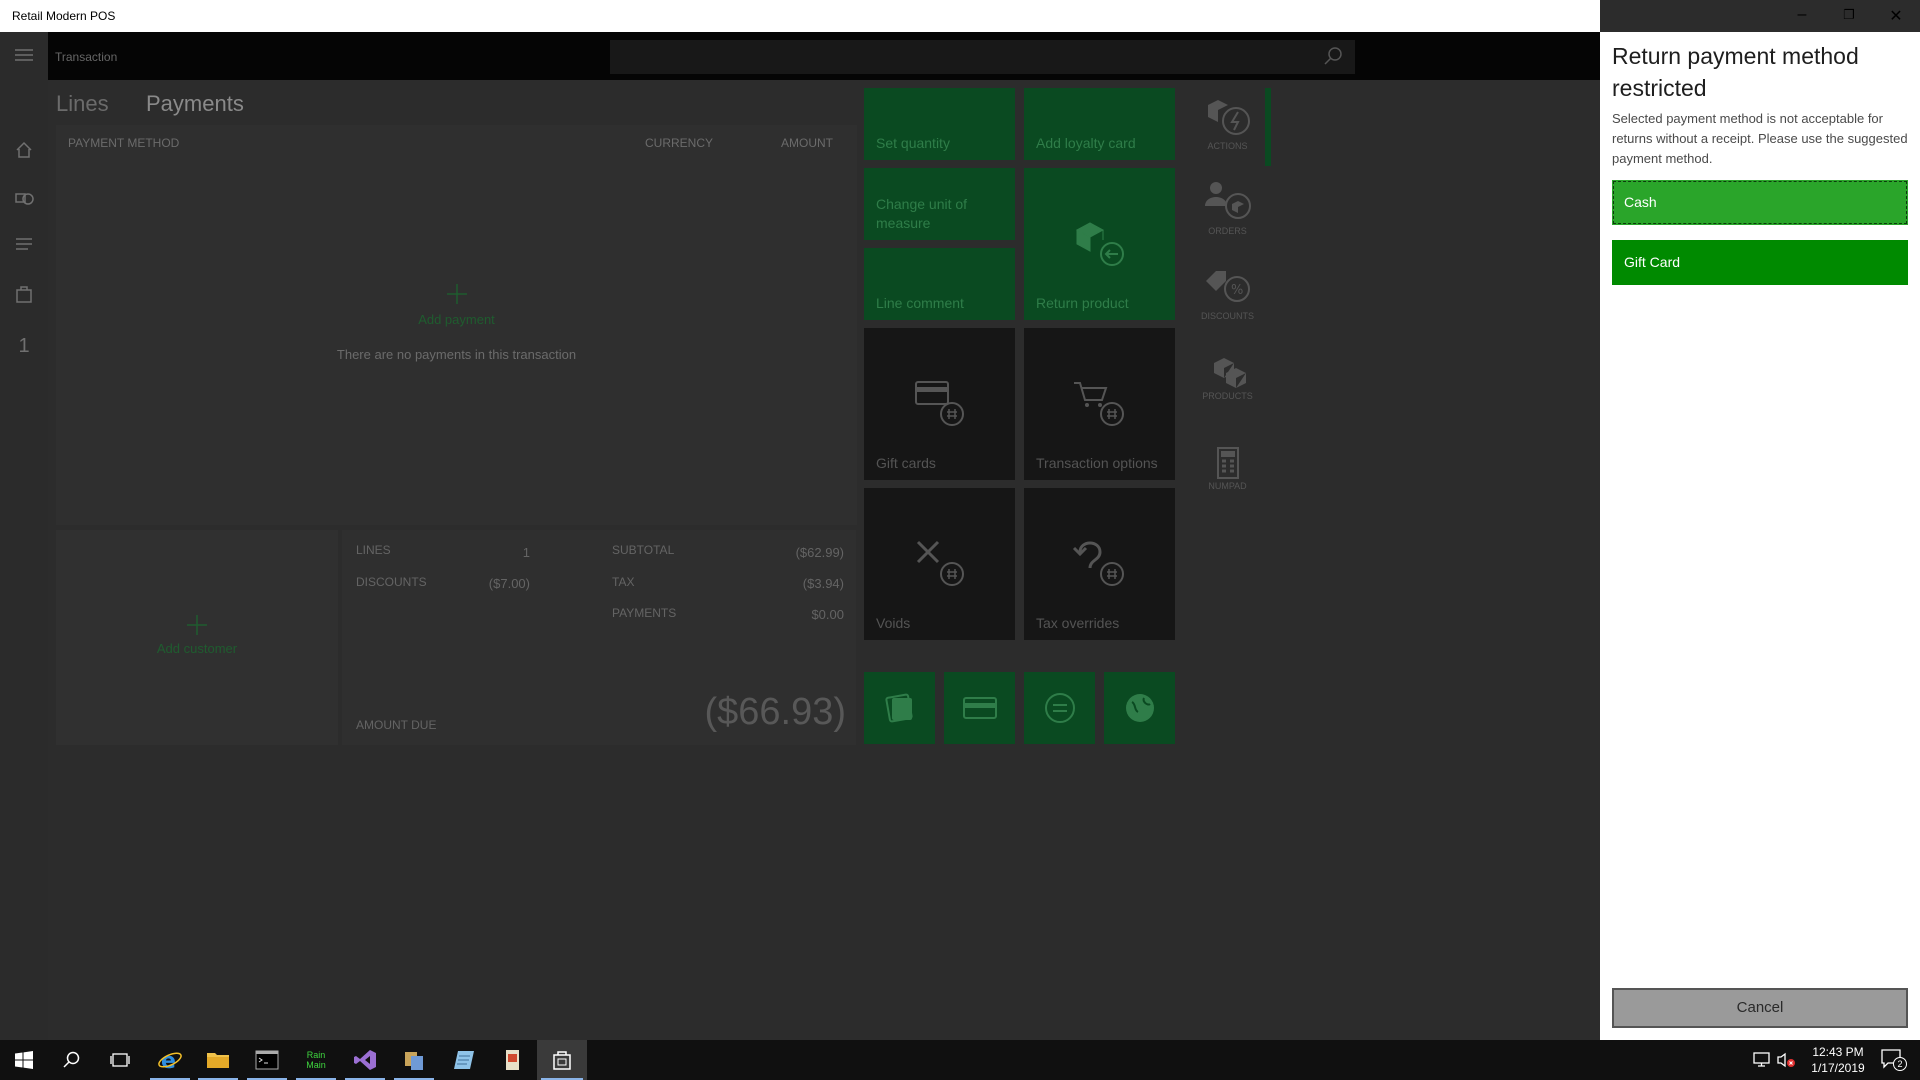 Image resolution: width=1920 pixels, height=1080 pixels. I want to click on pay-card-tile, so click(979, 708).